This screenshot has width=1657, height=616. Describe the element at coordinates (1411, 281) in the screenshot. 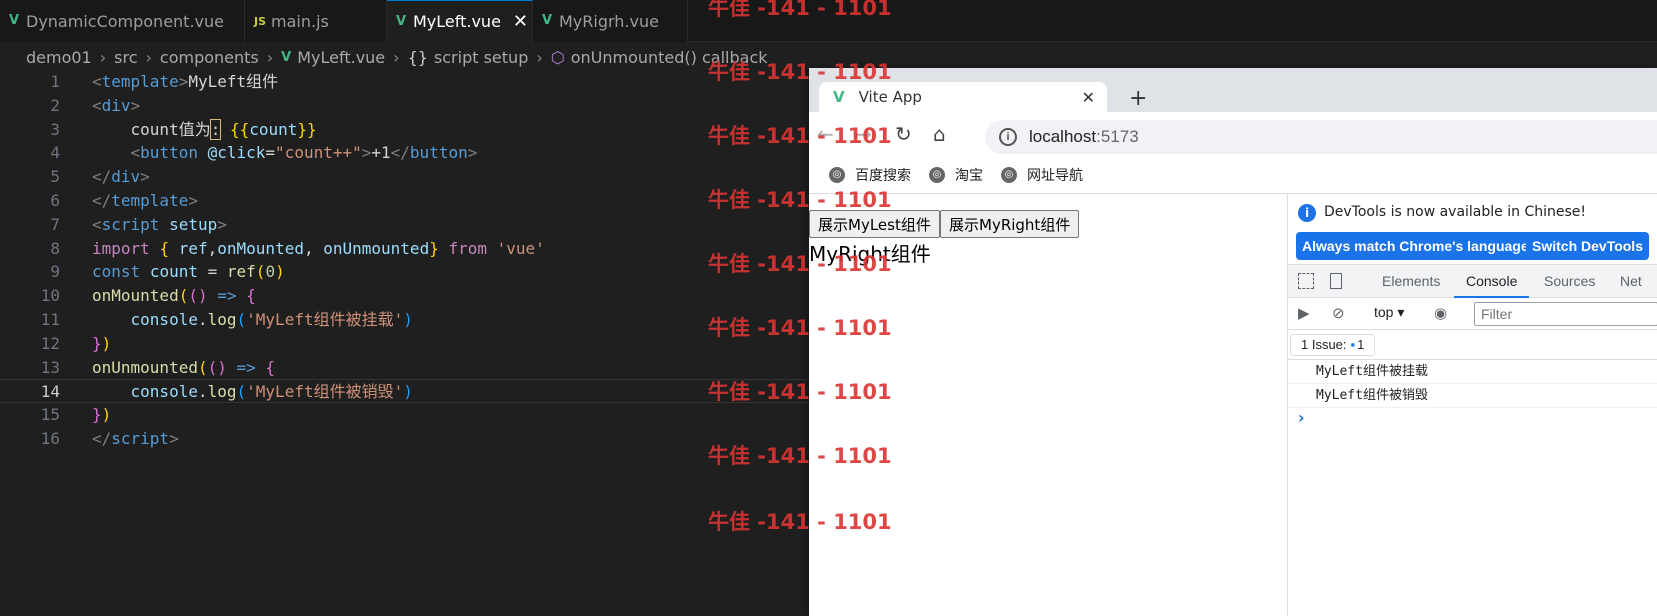

I see `tab-elements: Elements` at that location.